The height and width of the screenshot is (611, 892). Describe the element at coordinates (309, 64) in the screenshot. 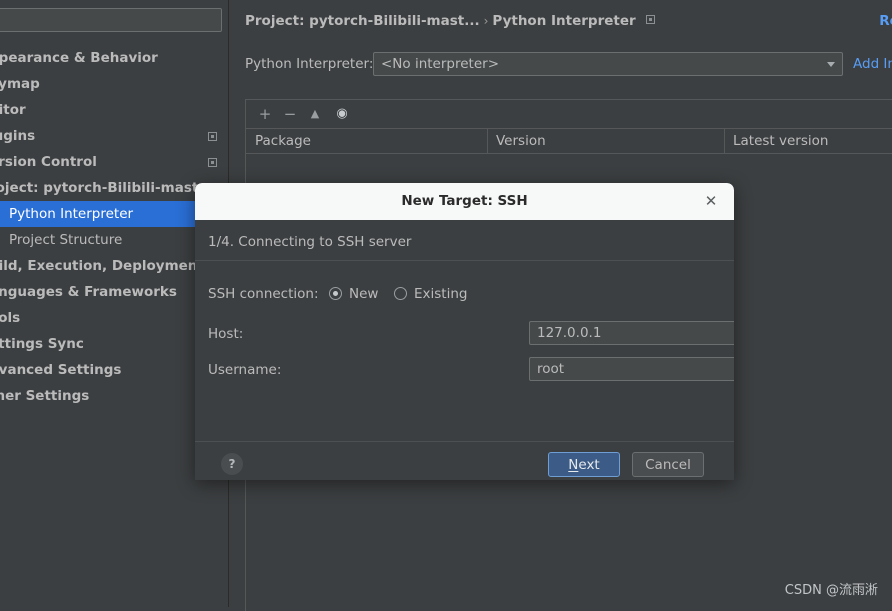

I see `python-interpreter-label: Python Interpreter:` at that location.